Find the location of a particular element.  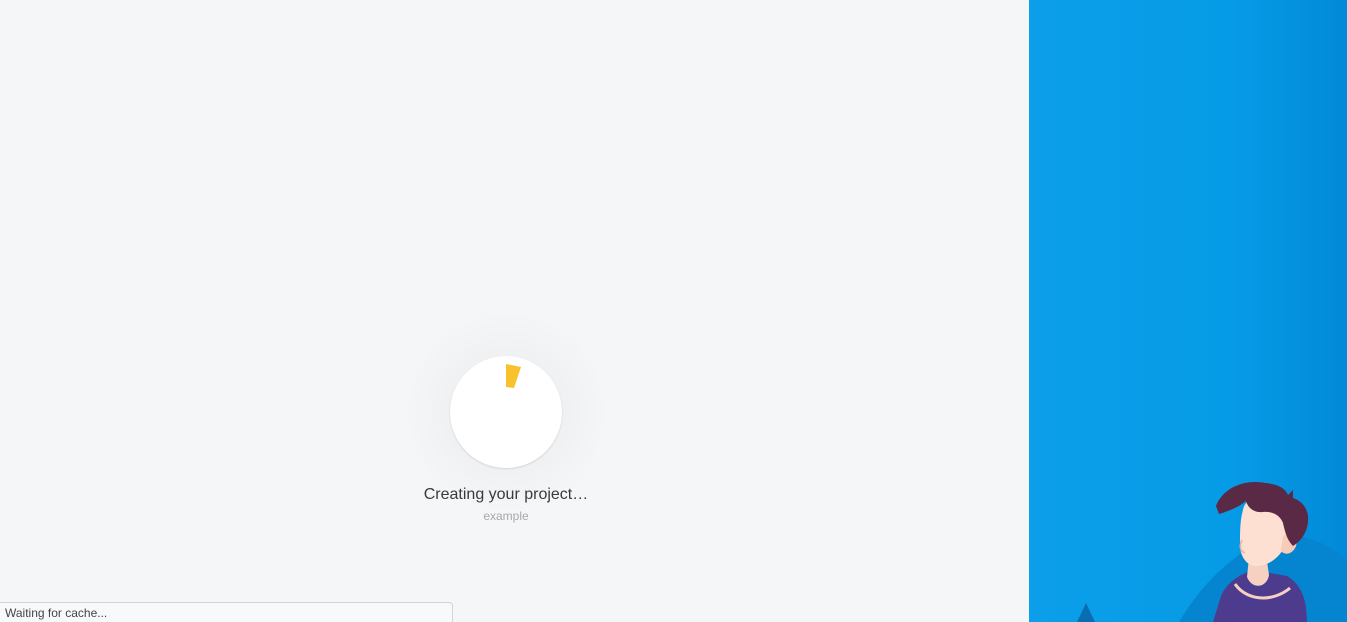

spinner-segment is located at coordinates (513, 376).